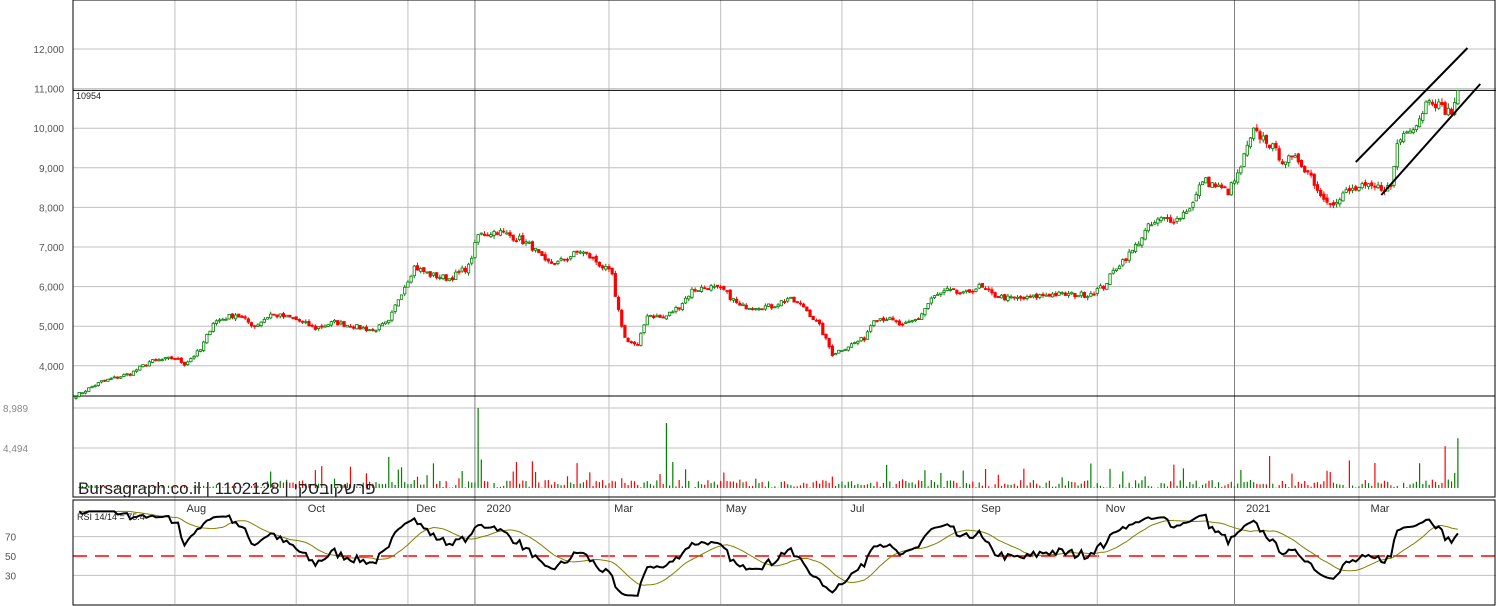  What do you see at coordinates (623, 509) in the screenshot?
I see `month-label: Mar` at bounding box center [623, 509].